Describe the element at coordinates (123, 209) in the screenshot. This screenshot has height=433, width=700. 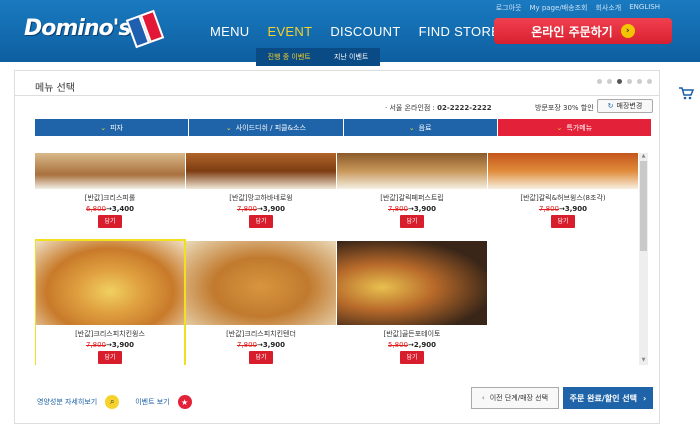
I see `new-price: 3,400` at that location.